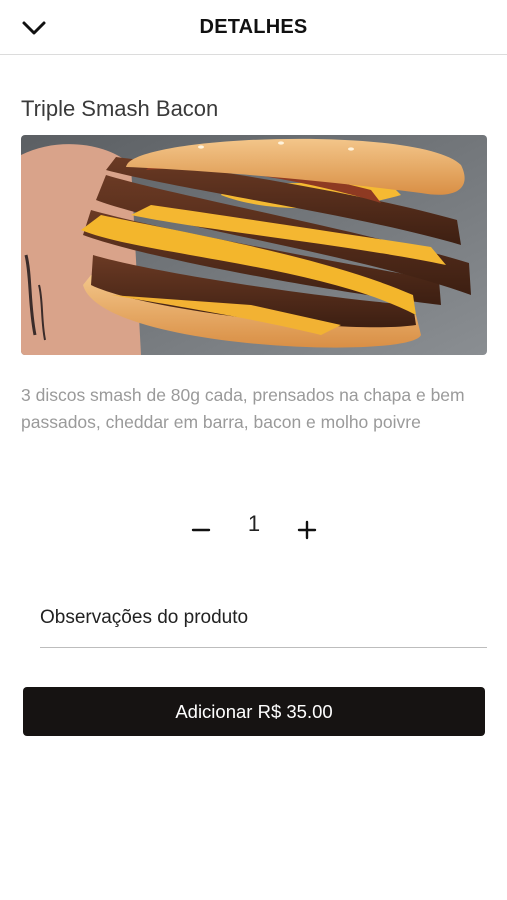  I want to click on page-title: DETALHES, so click(253, 27).